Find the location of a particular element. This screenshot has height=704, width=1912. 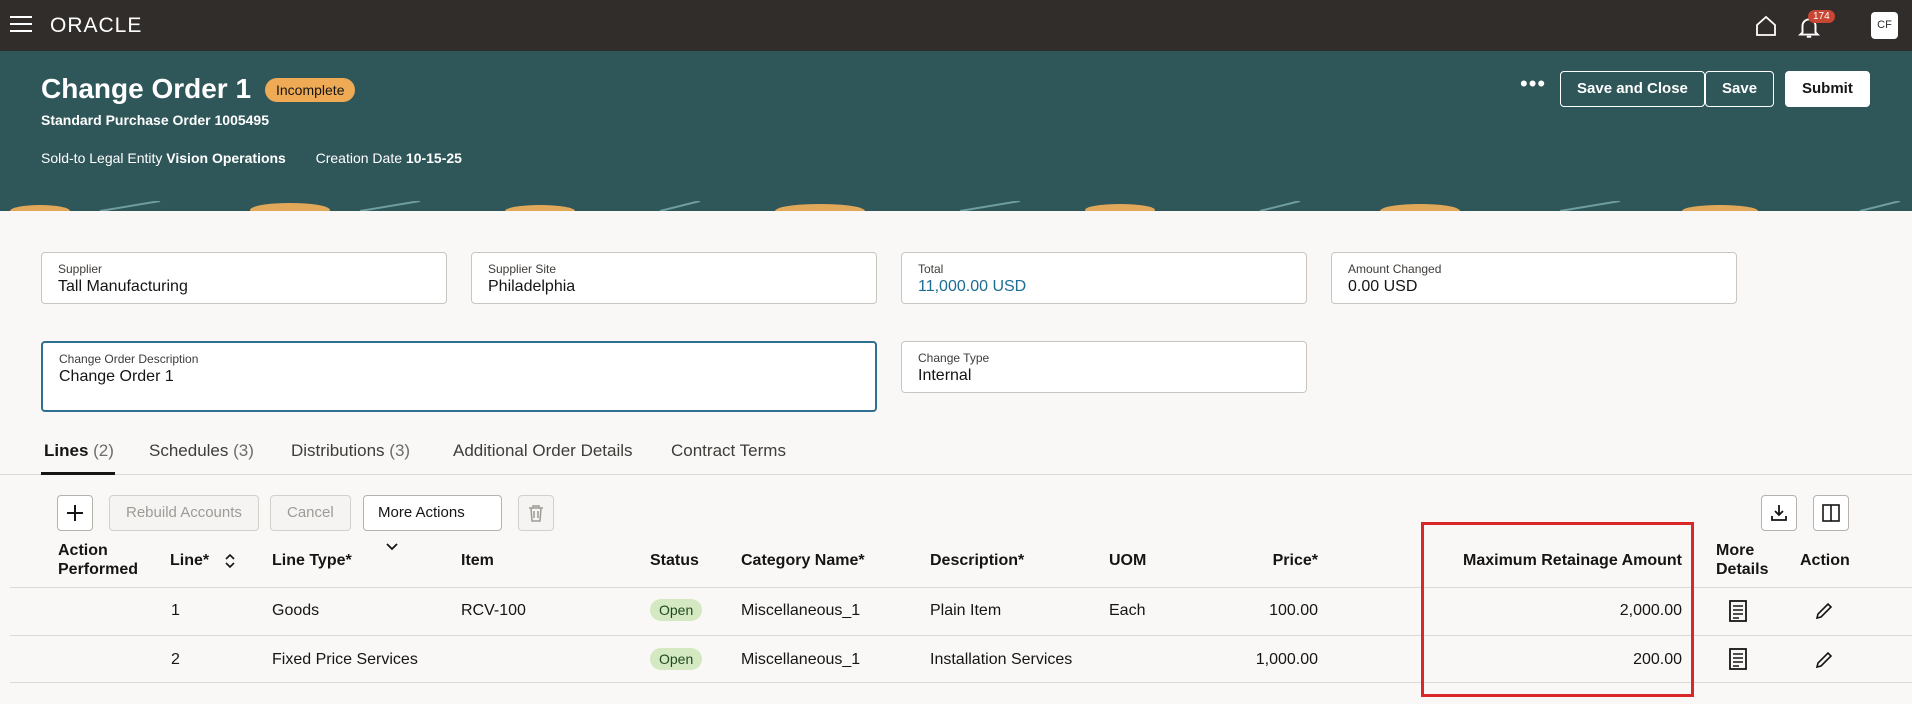

tab-contract-terms: Contract Terms is located at coordinates (728, 451).